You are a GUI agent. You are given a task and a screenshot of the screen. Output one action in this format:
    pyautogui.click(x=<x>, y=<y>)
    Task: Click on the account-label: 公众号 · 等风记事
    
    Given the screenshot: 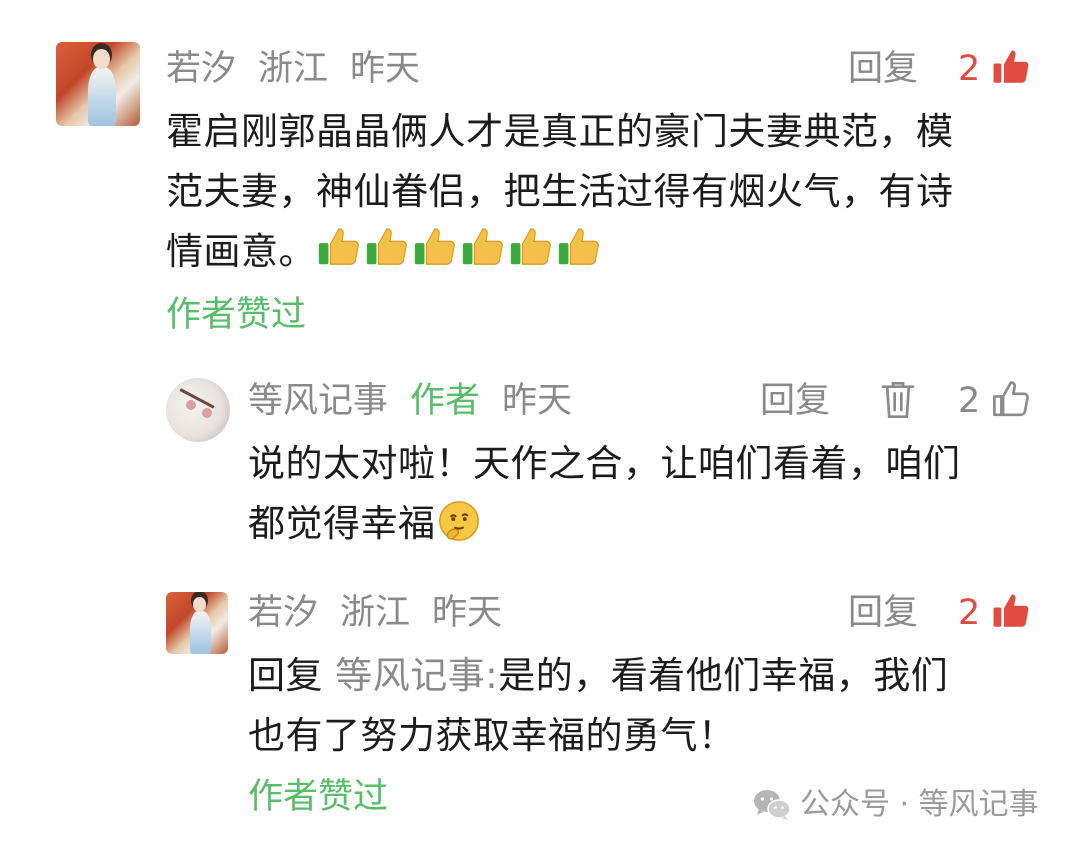 What is the action you would take?
    pyautogui.click(x=919, y=804)
    